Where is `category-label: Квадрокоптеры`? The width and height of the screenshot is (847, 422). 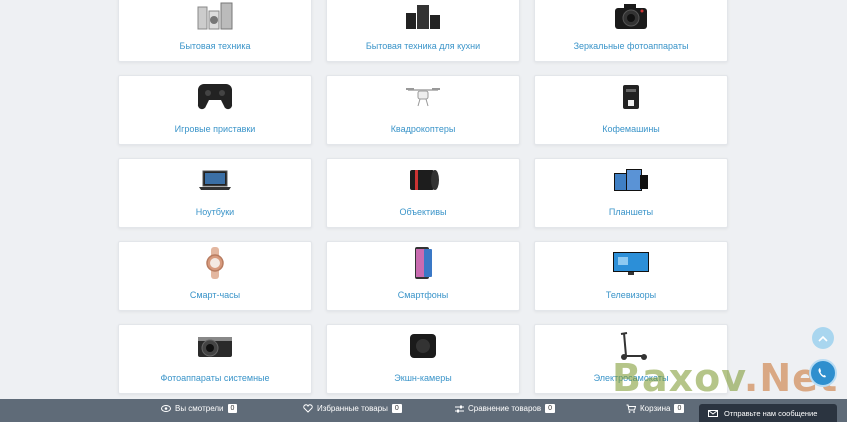
category-label: Квадрокоптеры is located at coordinates (423, 129).